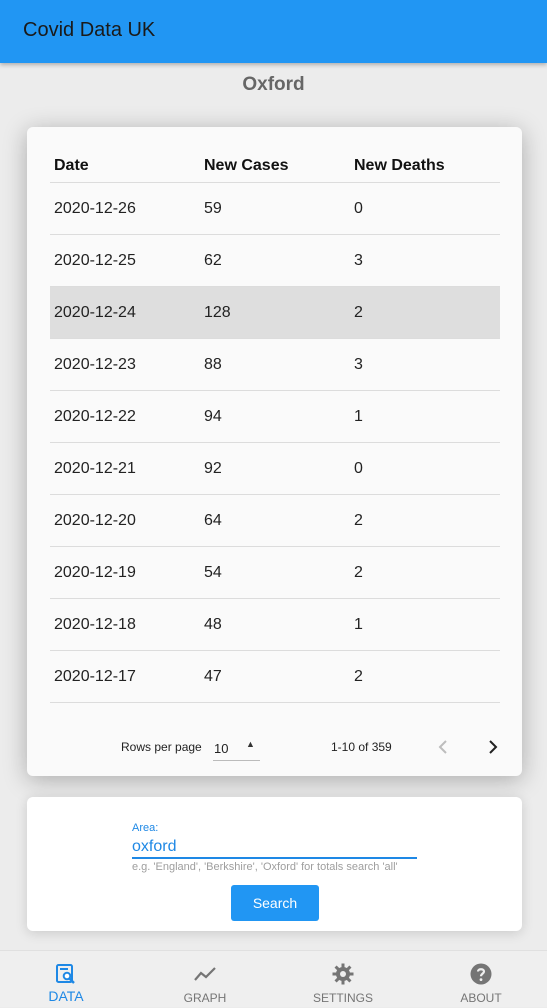 The image size is (547, 1008). What do you see at coordinates (275, 166) in the screenshot?
I see `column-header-new-cases: New Cases` at bounding box center [275, 166].